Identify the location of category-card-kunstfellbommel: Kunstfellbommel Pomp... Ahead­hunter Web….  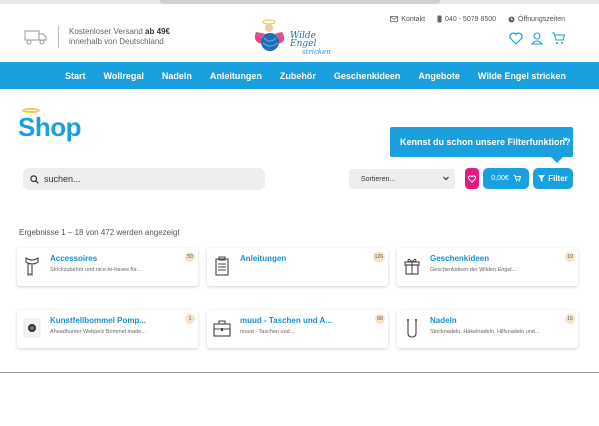
(107, 329).